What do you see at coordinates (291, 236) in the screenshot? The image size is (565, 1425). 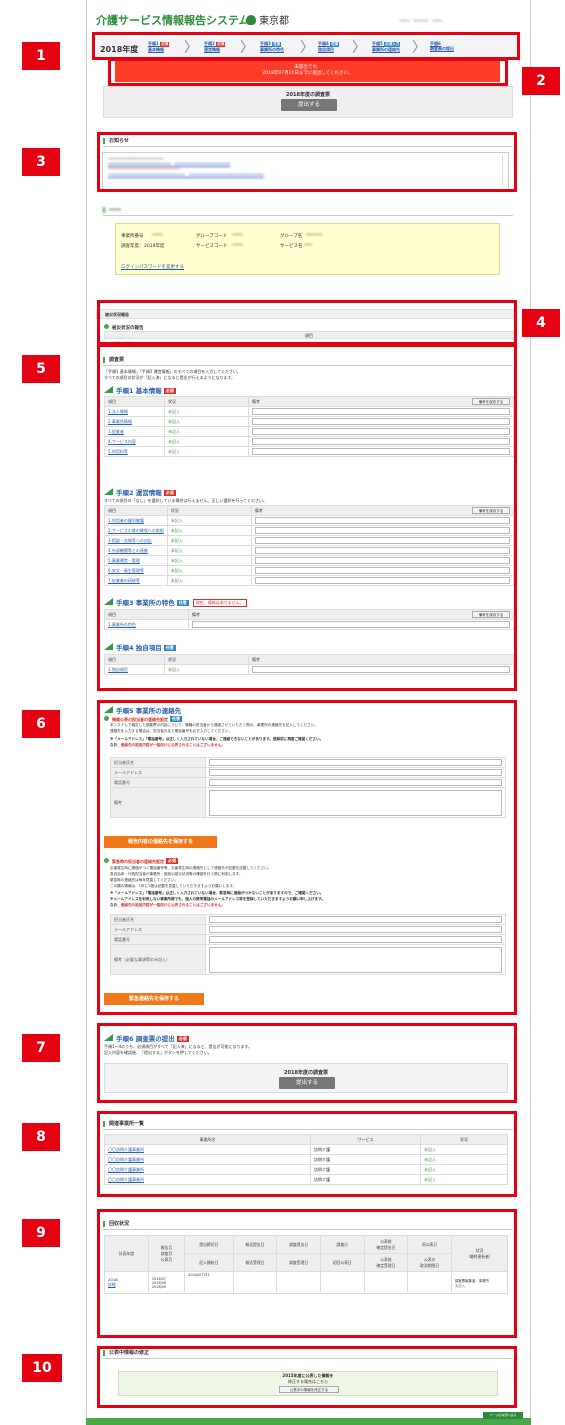 I see `group-name-label: グループ名` at bounding box center [291, 236].